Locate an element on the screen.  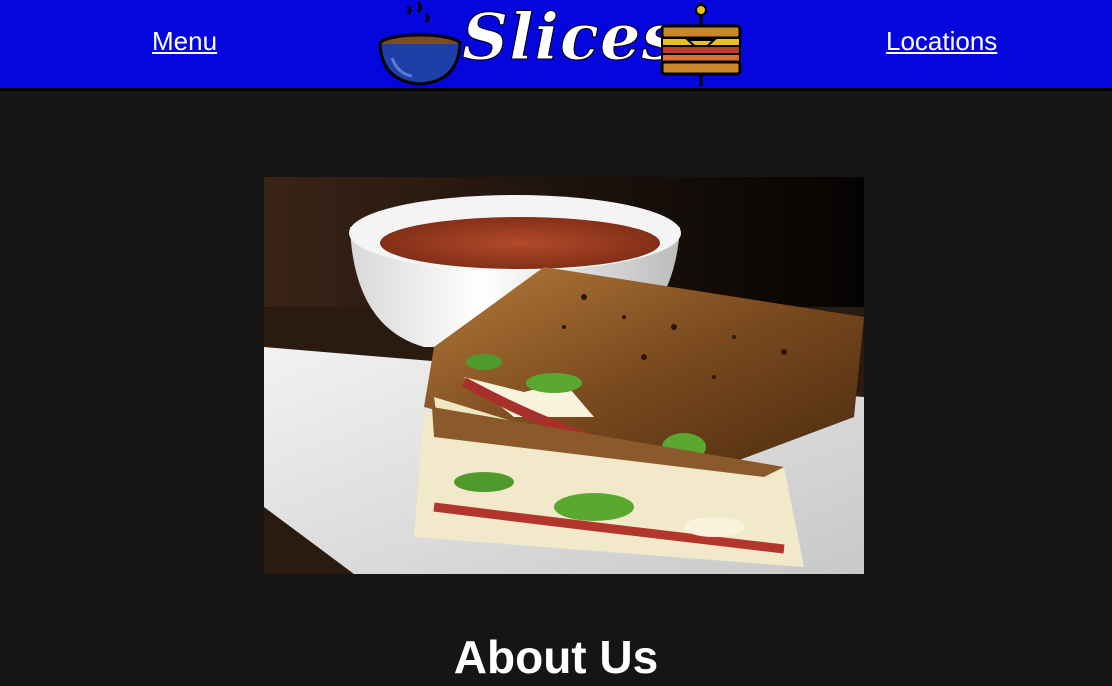
top-navbar: Menu Slices Locations is located at coordinates (556, 45).